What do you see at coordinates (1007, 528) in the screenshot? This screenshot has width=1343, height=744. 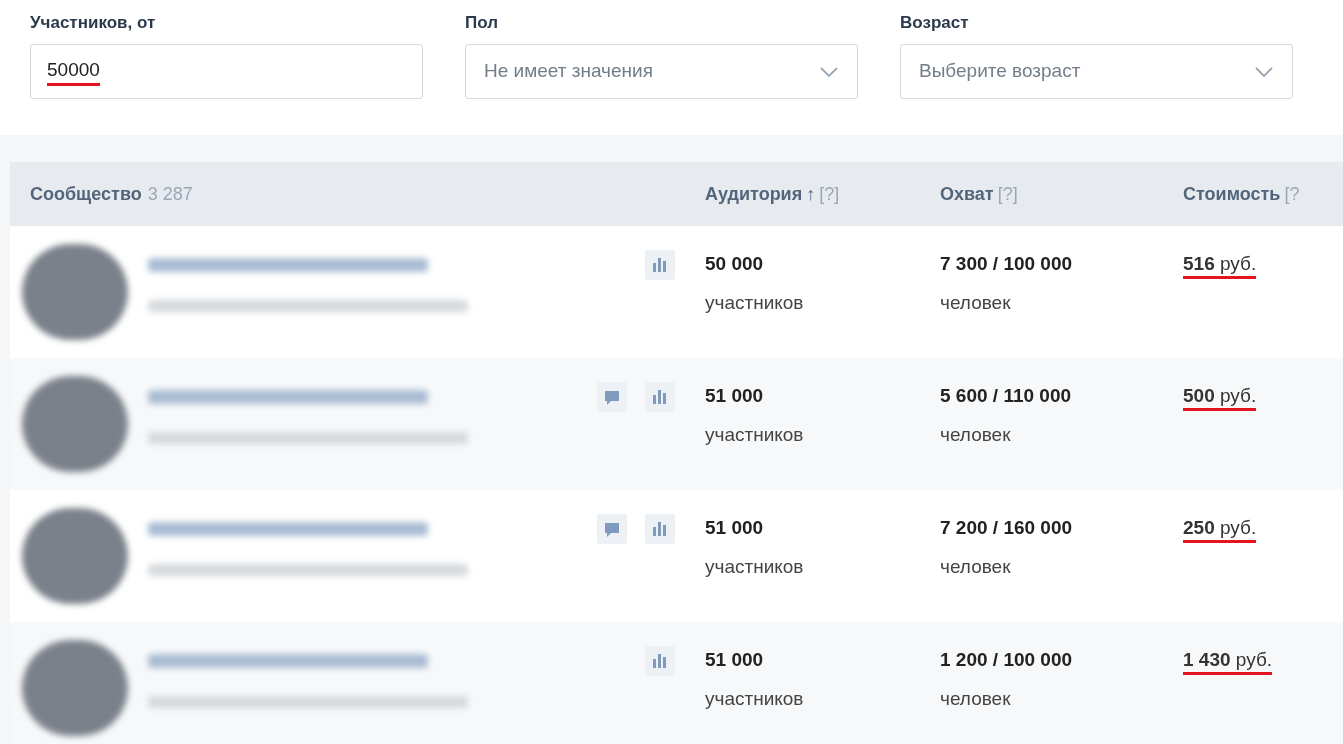 I see `reach-value: 7 200 / 160 000` at bounding box center [1007, 528].